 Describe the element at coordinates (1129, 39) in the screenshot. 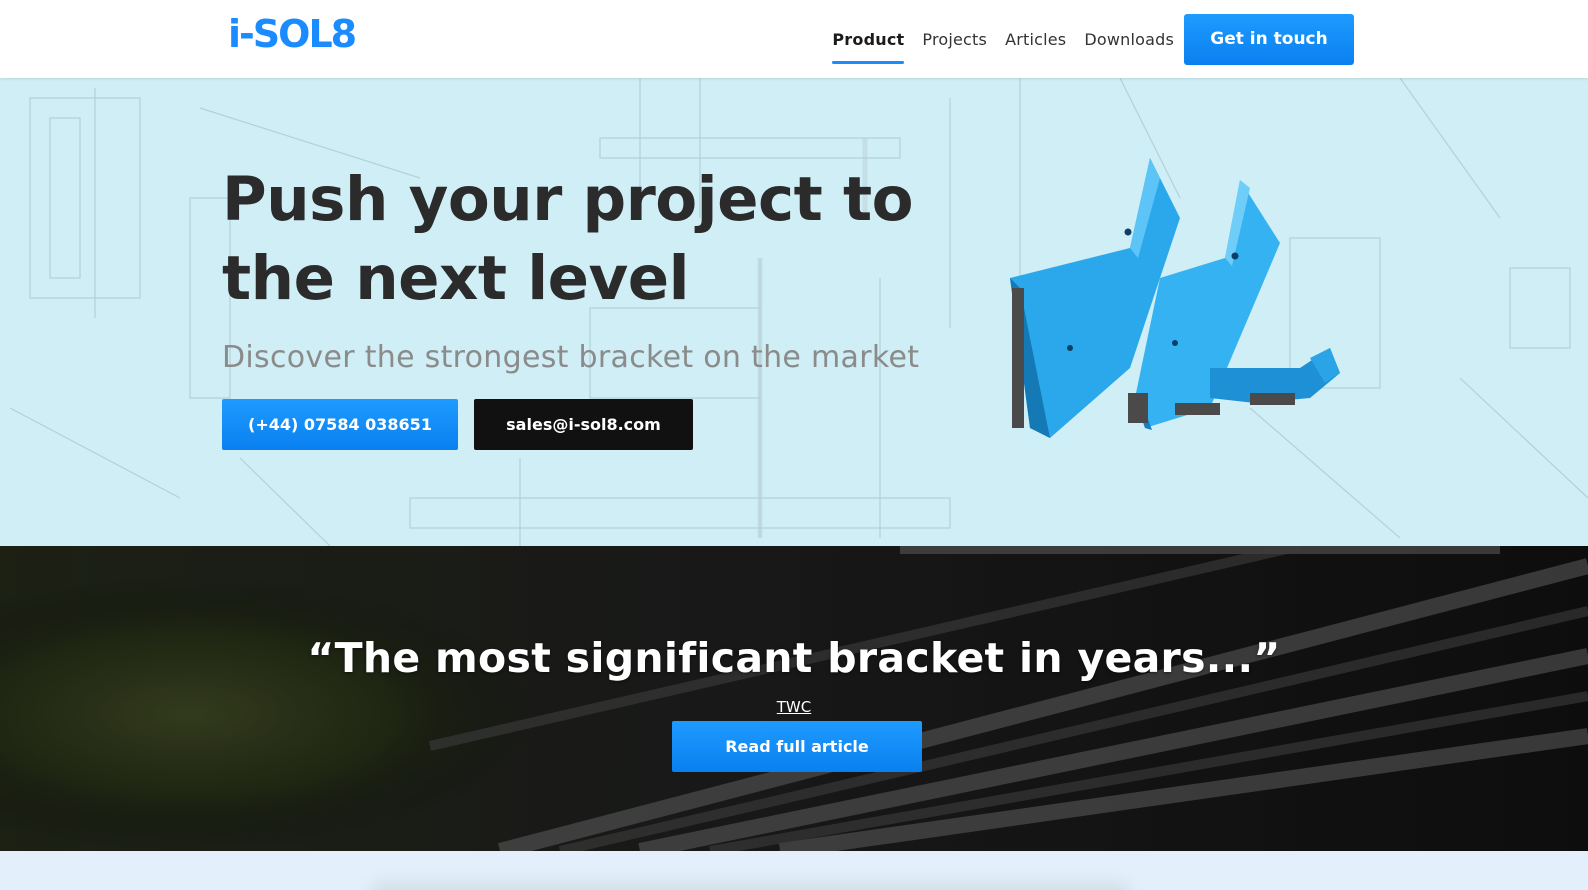

I see `nav-item-downloads: Downloads` at that location.